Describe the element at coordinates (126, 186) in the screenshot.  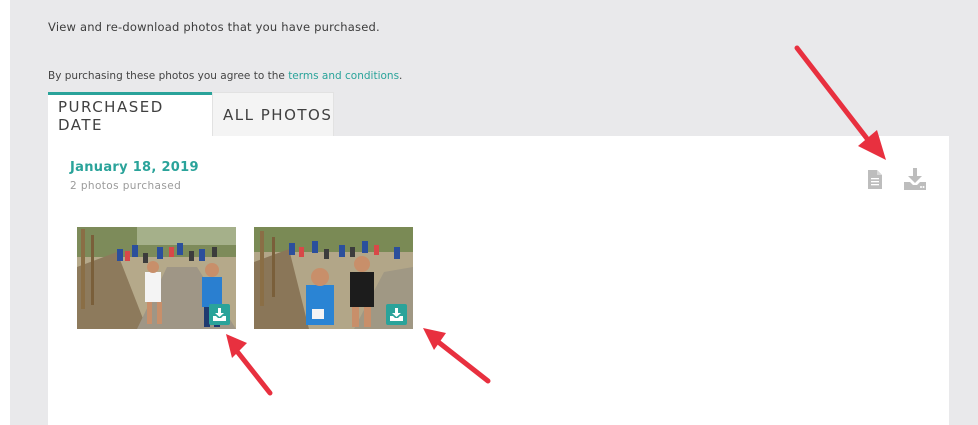
I see `photo-count: 2 photos purchased` at that location.